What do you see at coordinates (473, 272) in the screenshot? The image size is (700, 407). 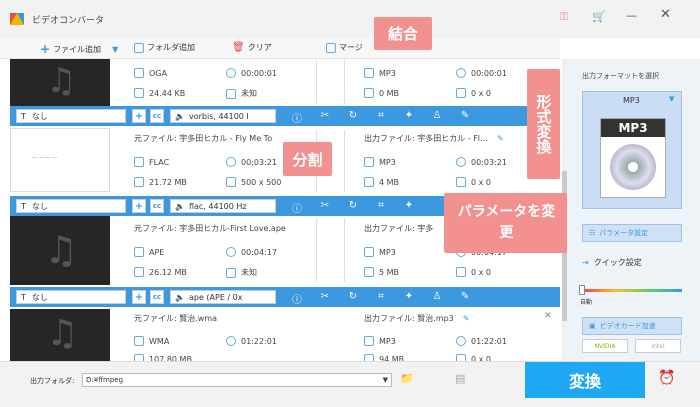 I see `out-resolution-3: 0 x 0` at bounding box center [473, 272].